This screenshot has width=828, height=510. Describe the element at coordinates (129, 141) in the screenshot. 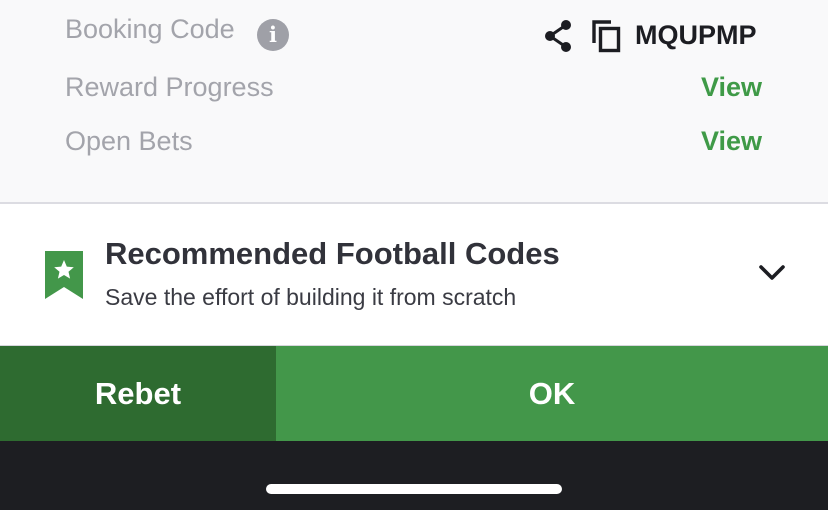

I see `open-bets-label: Open Bets` at that location.